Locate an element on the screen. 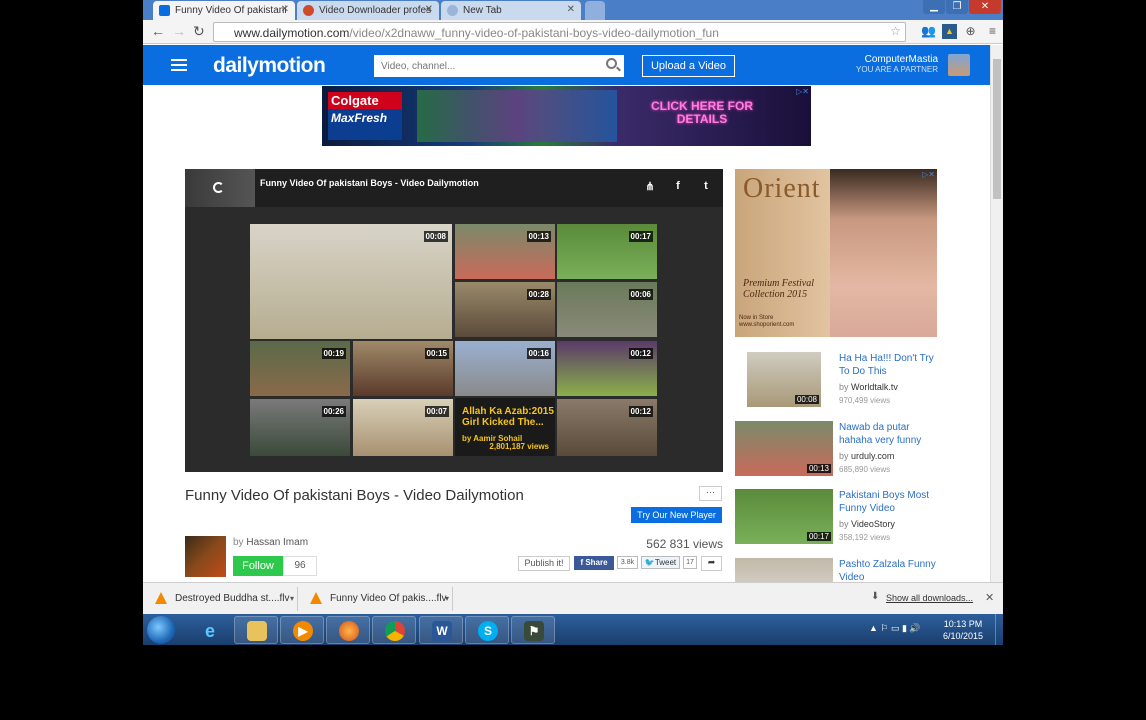 This screenshot has width=1146, height=720. dailymotion-logo: dailymotion is located at coordinates (269, 66).